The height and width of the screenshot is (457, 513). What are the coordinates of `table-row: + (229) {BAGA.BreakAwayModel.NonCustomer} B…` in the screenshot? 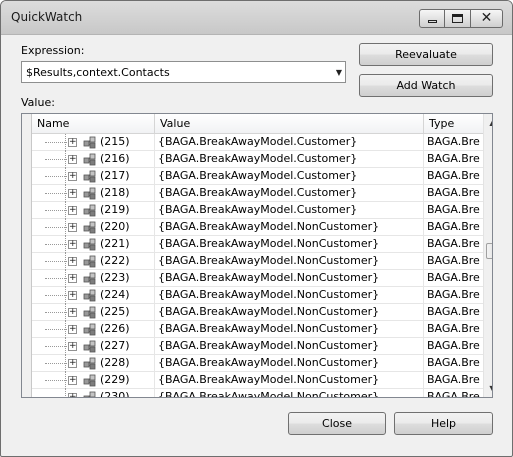 It's located at (257, 380).